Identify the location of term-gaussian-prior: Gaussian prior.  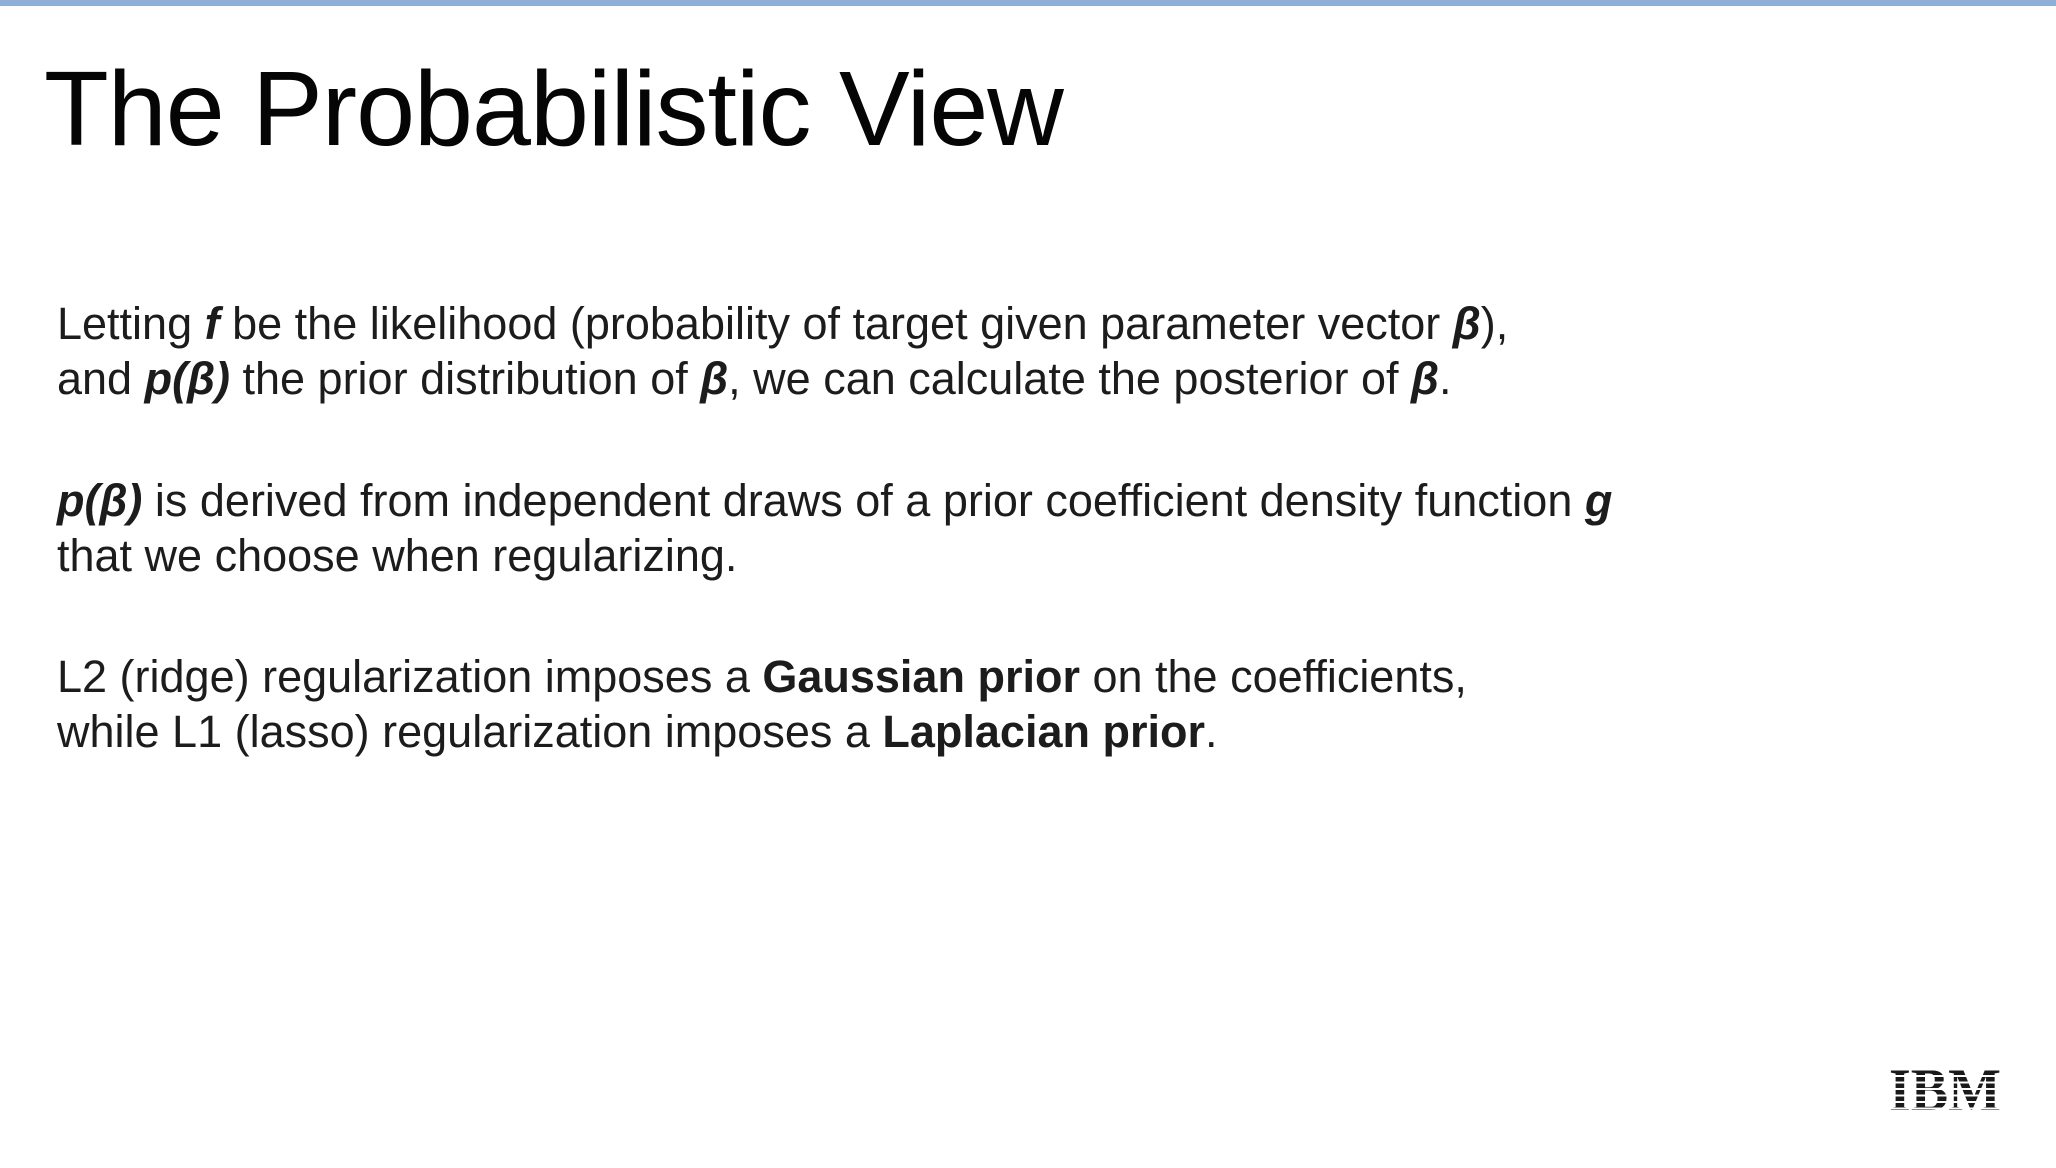
(921, 676).